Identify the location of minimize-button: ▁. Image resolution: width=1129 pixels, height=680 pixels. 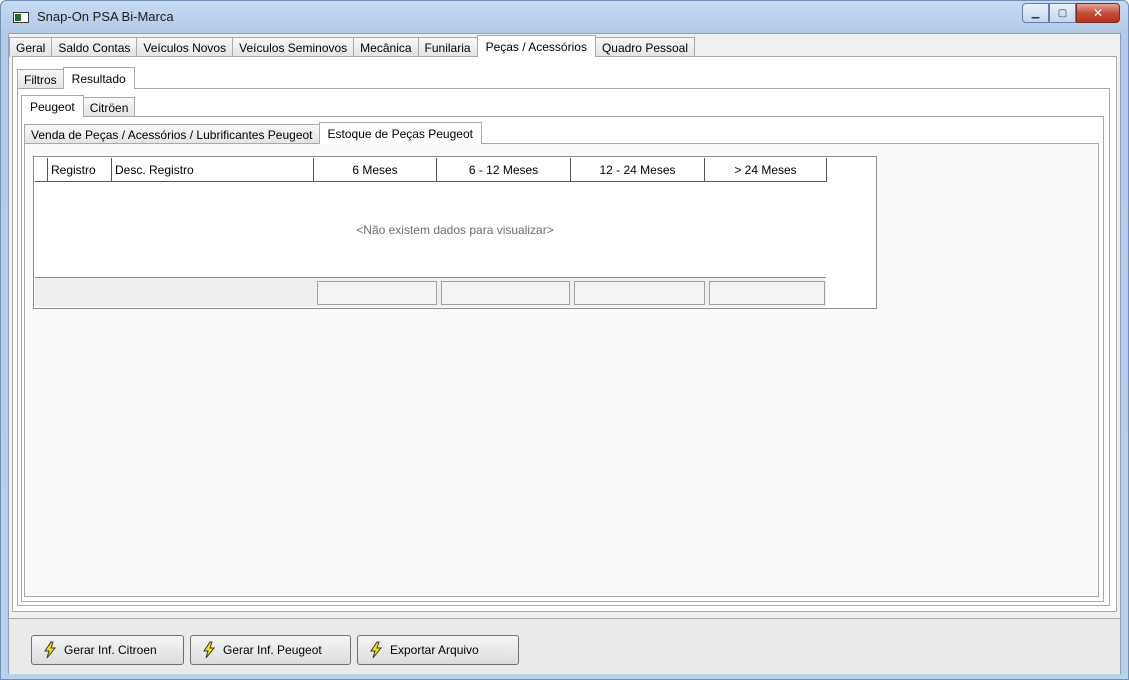
(1035, 13).